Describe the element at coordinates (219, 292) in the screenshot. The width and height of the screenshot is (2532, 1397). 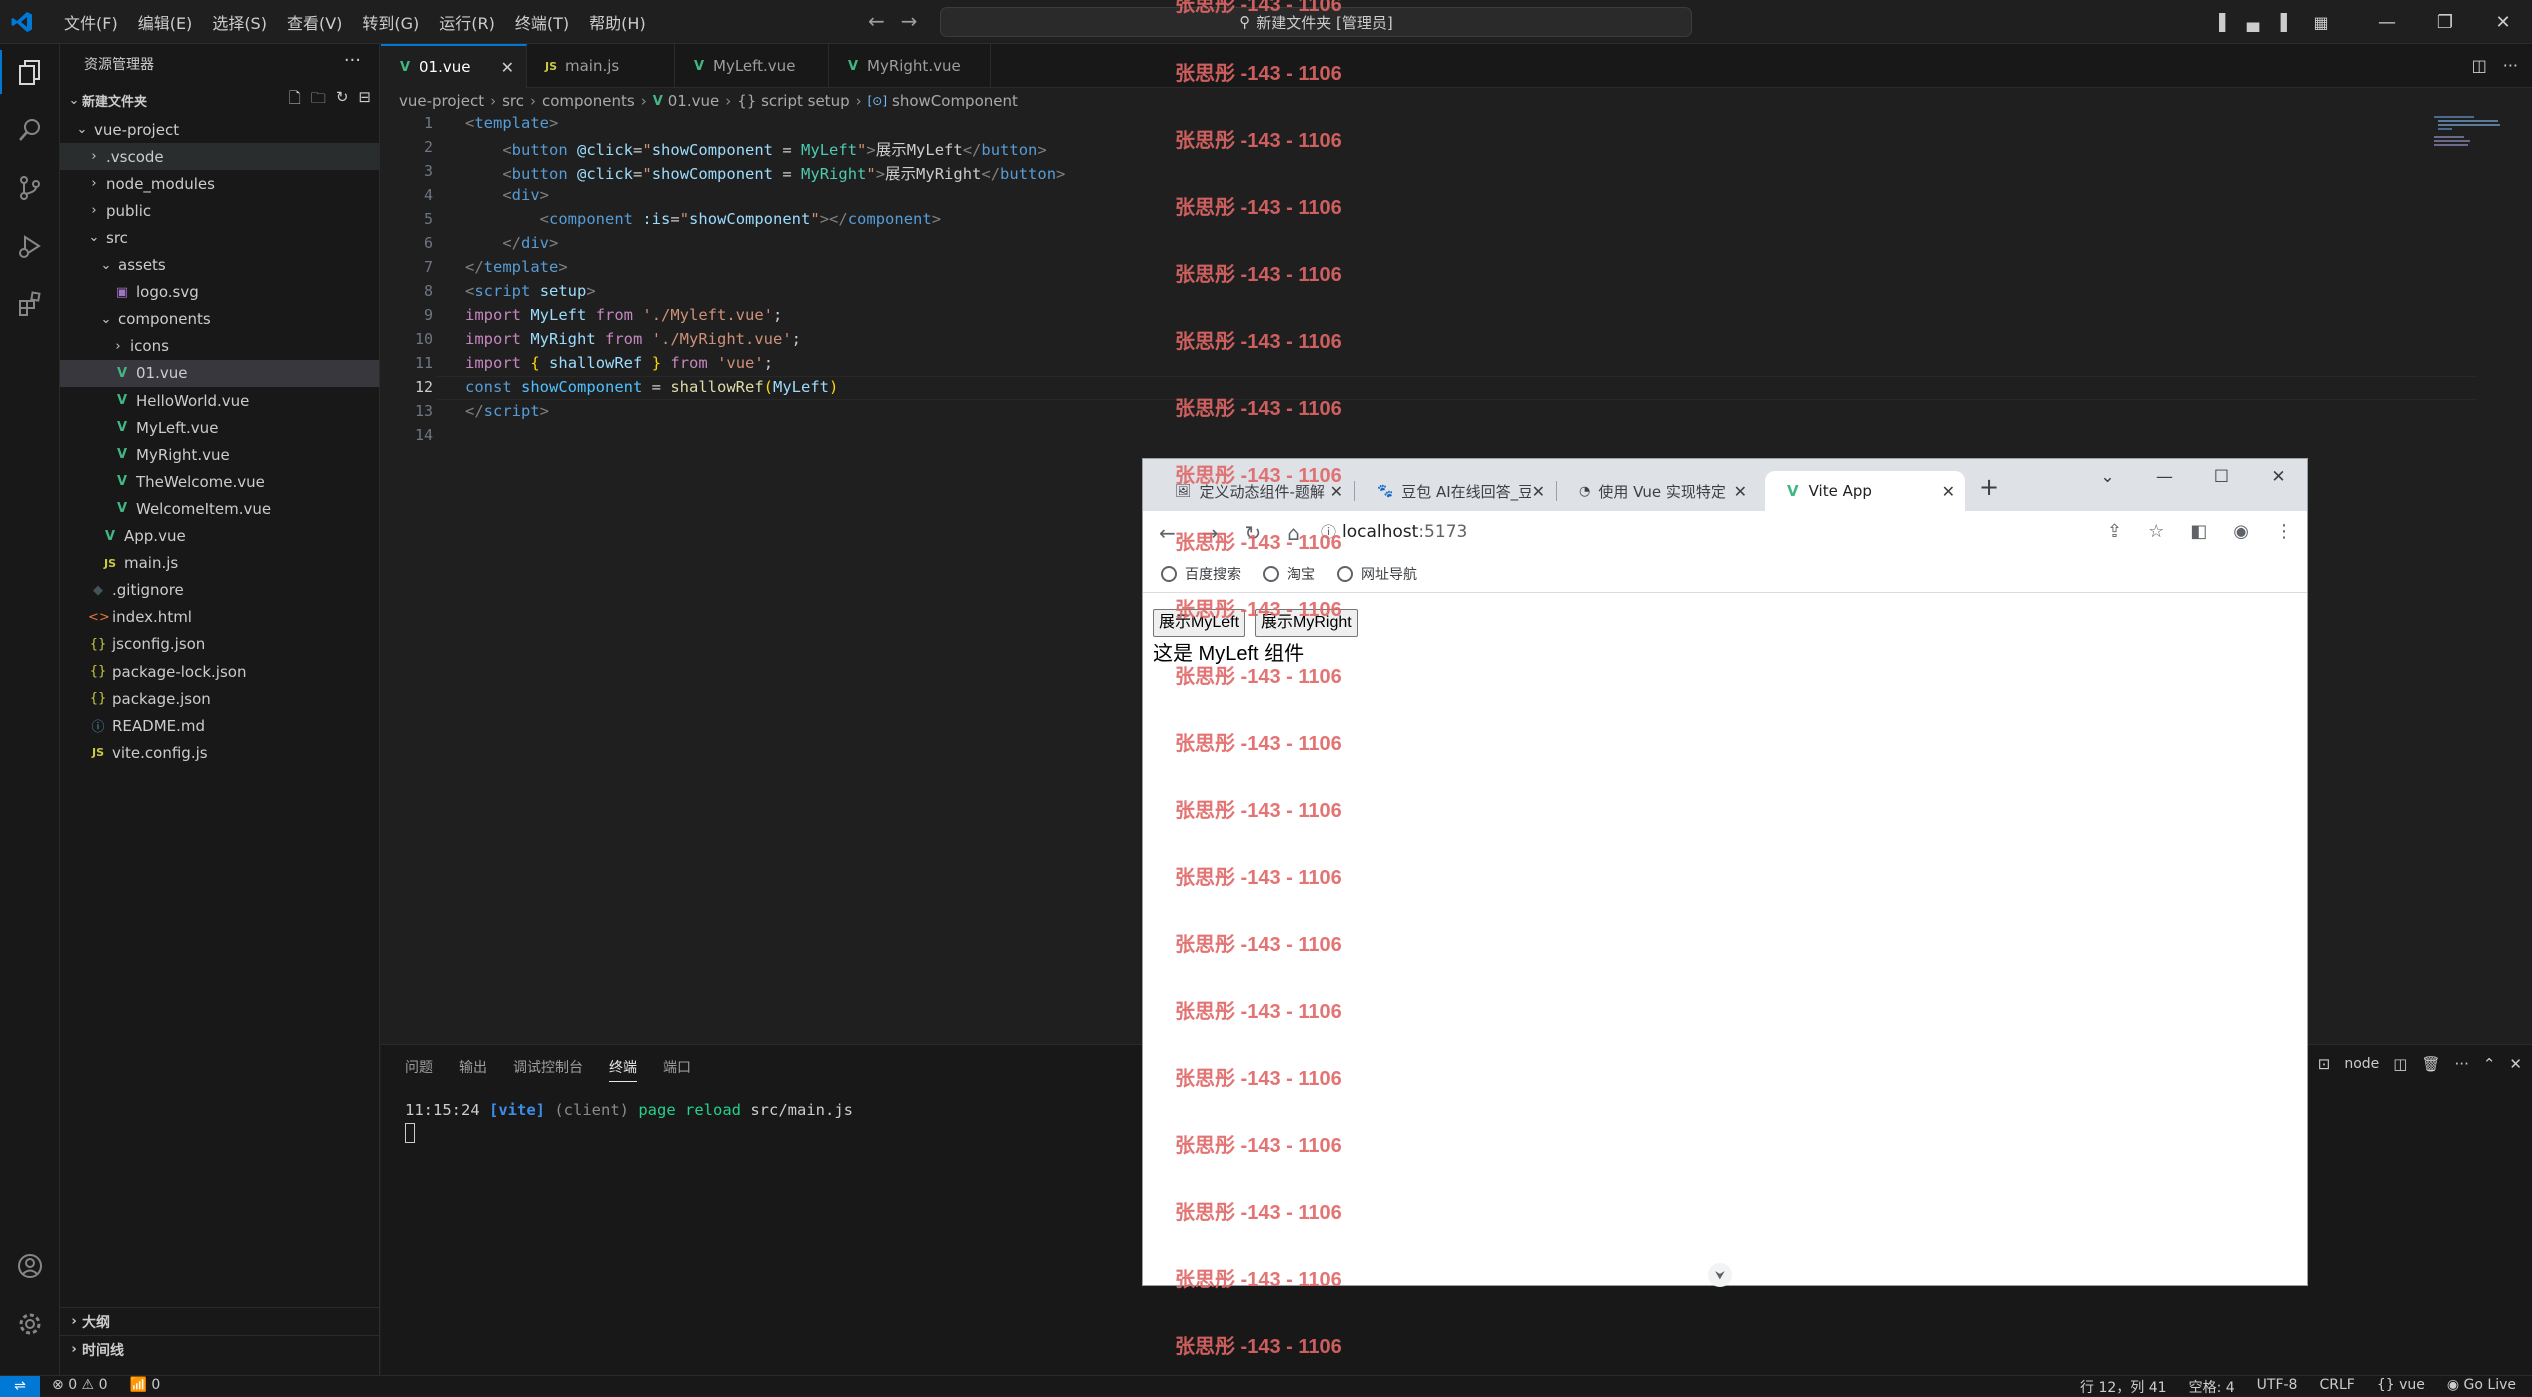
I see `tree-item: ▣ logo.svg` at that location.